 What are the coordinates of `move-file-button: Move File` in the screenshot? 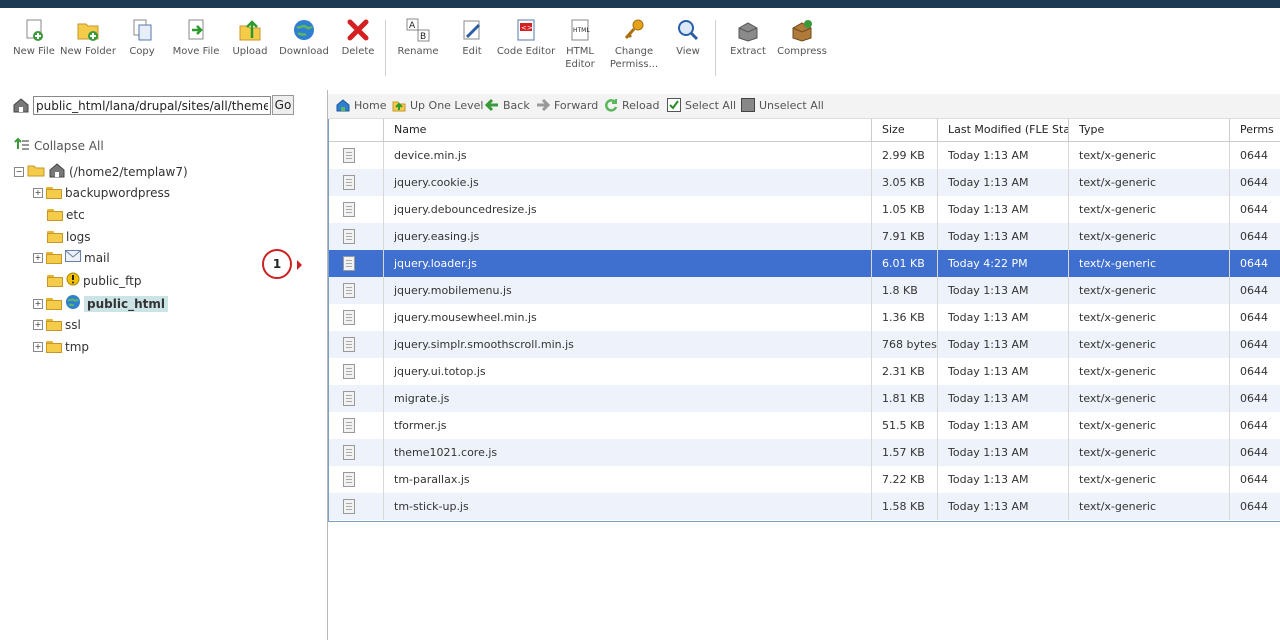 It's located at (196, 38).